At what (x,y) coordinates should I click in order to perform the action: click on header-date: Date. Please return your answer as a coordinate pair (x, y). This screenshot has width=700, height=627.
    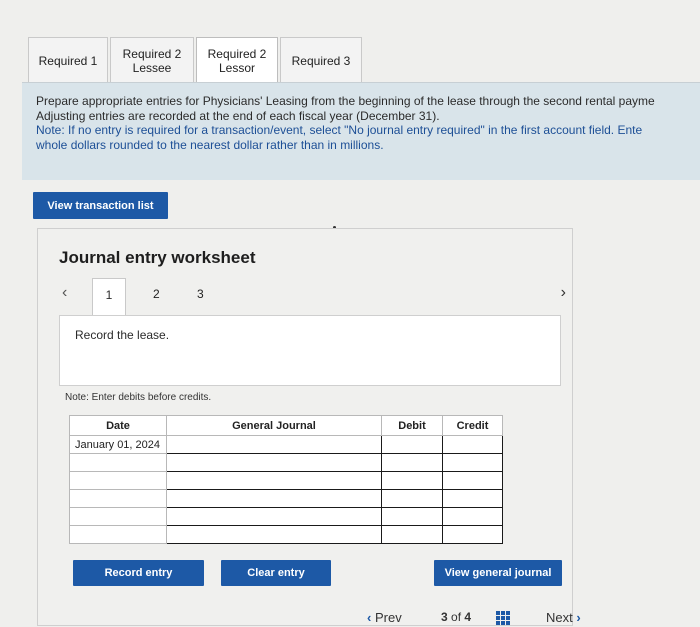
    Looking at the image, I should click on (118, 425).